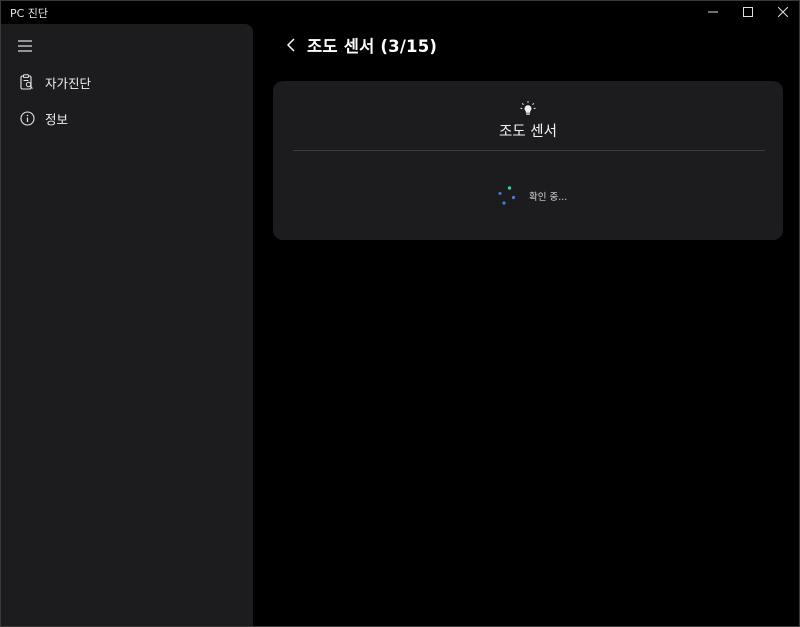 This screenshot has width=800, height=627. I want to click on loading-spinner-icon, so click(507, 195).